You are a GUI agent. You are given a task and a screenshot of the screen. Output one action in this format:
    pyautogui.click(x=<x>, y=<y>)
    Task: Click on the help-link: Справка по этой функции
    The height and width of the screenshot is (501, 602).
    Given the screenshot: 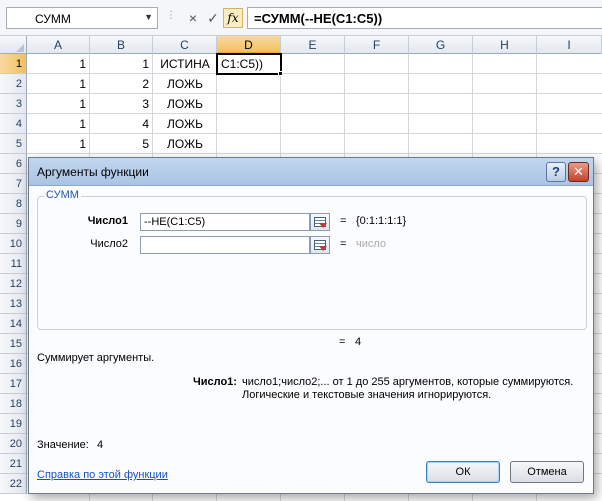 What is the action you would take?
    pyautogui.click(x=102, y=475)
    